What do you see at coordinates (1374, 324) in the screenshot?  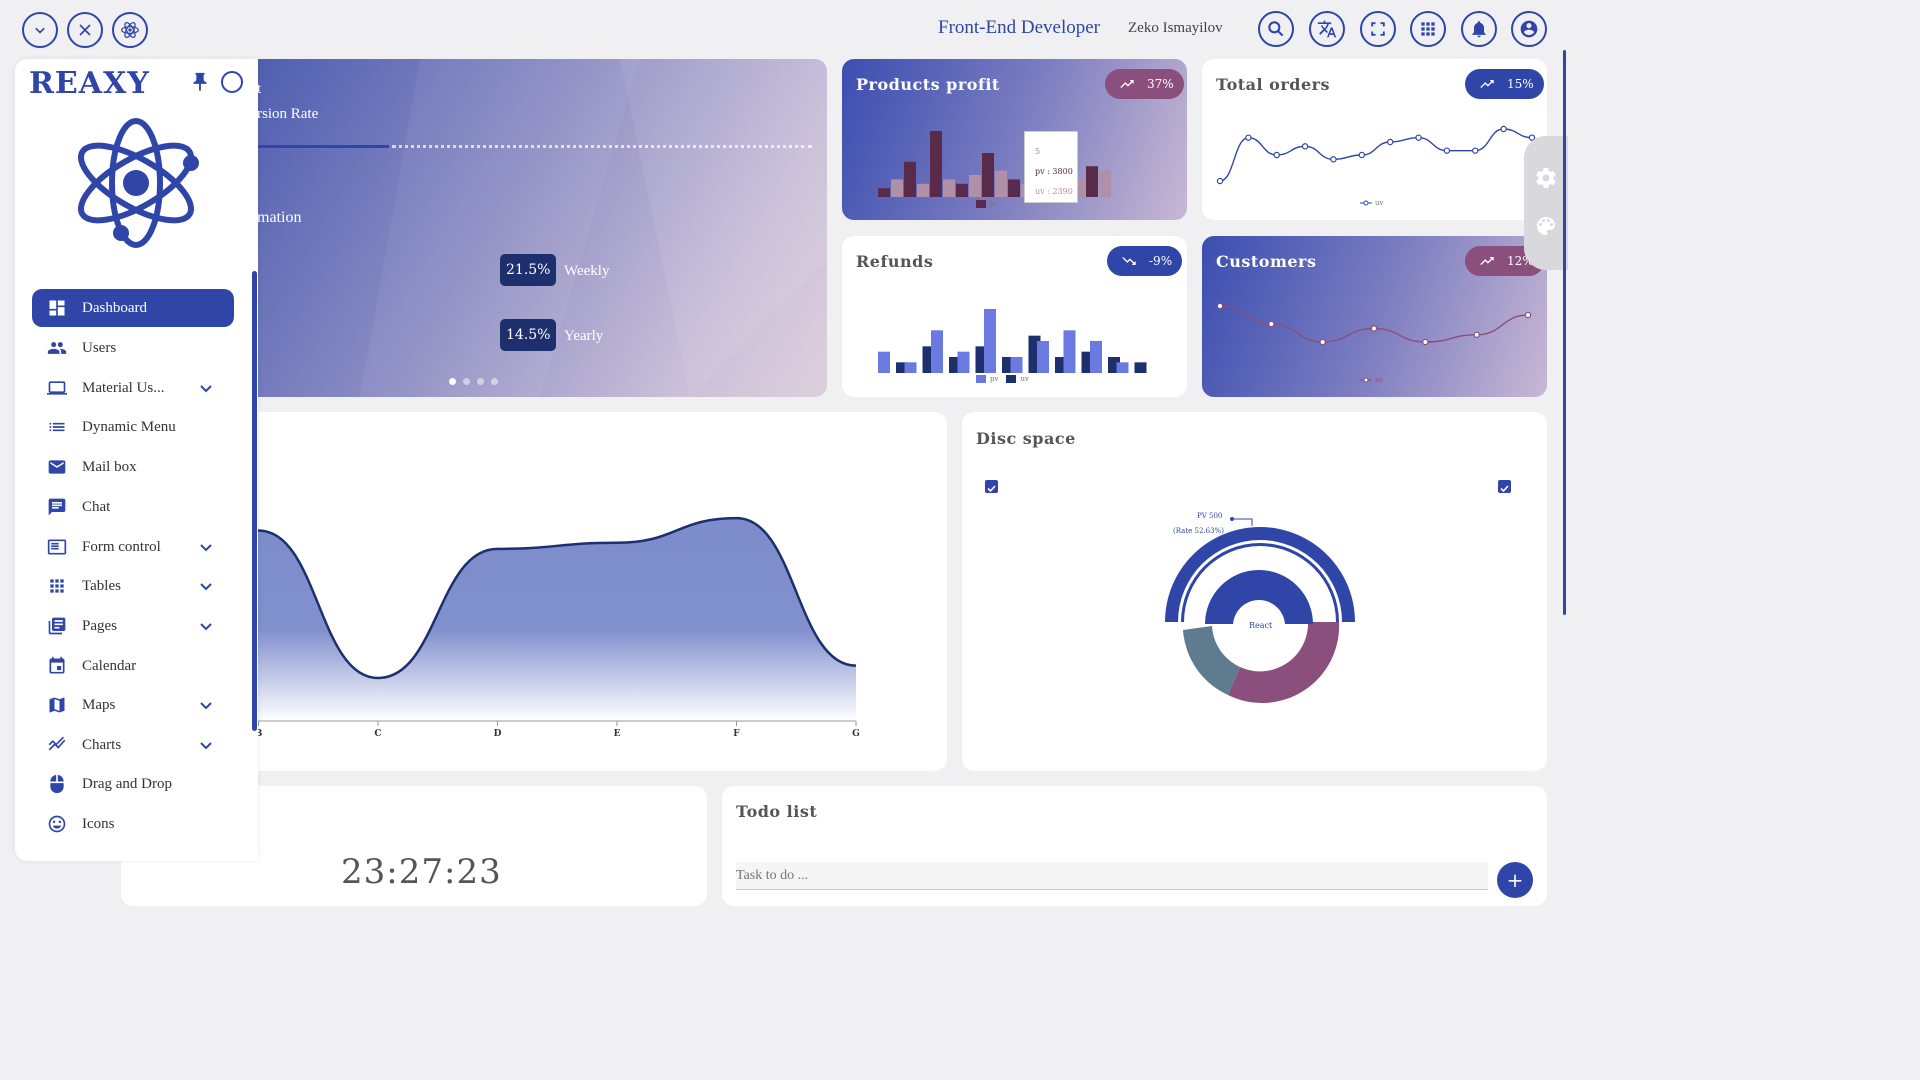 I see `customers-chart` at bounding box center [1374, 324].